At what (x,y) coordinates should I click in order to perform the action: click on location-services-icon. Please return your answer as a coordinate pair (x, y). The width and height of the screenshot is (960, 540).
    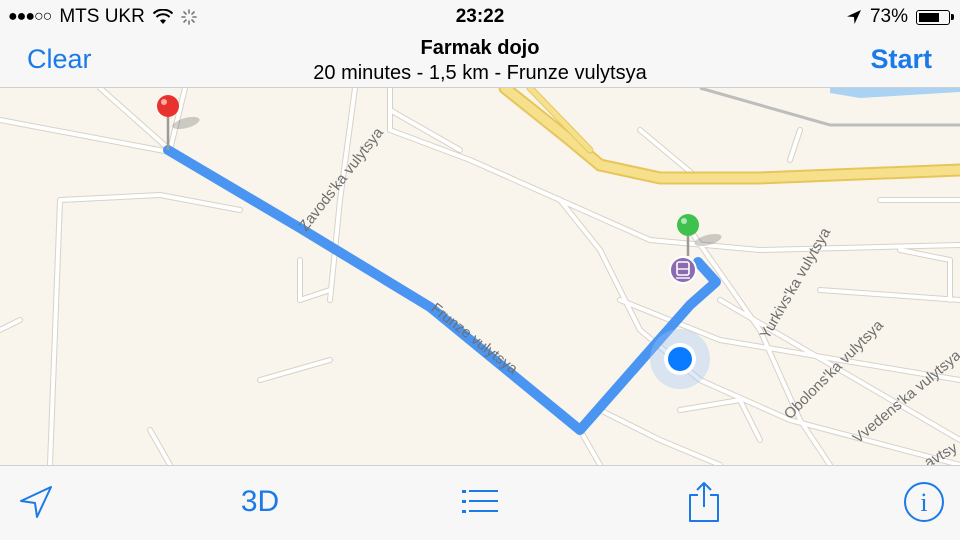
    Looking at the image, I should click on (853, 17).